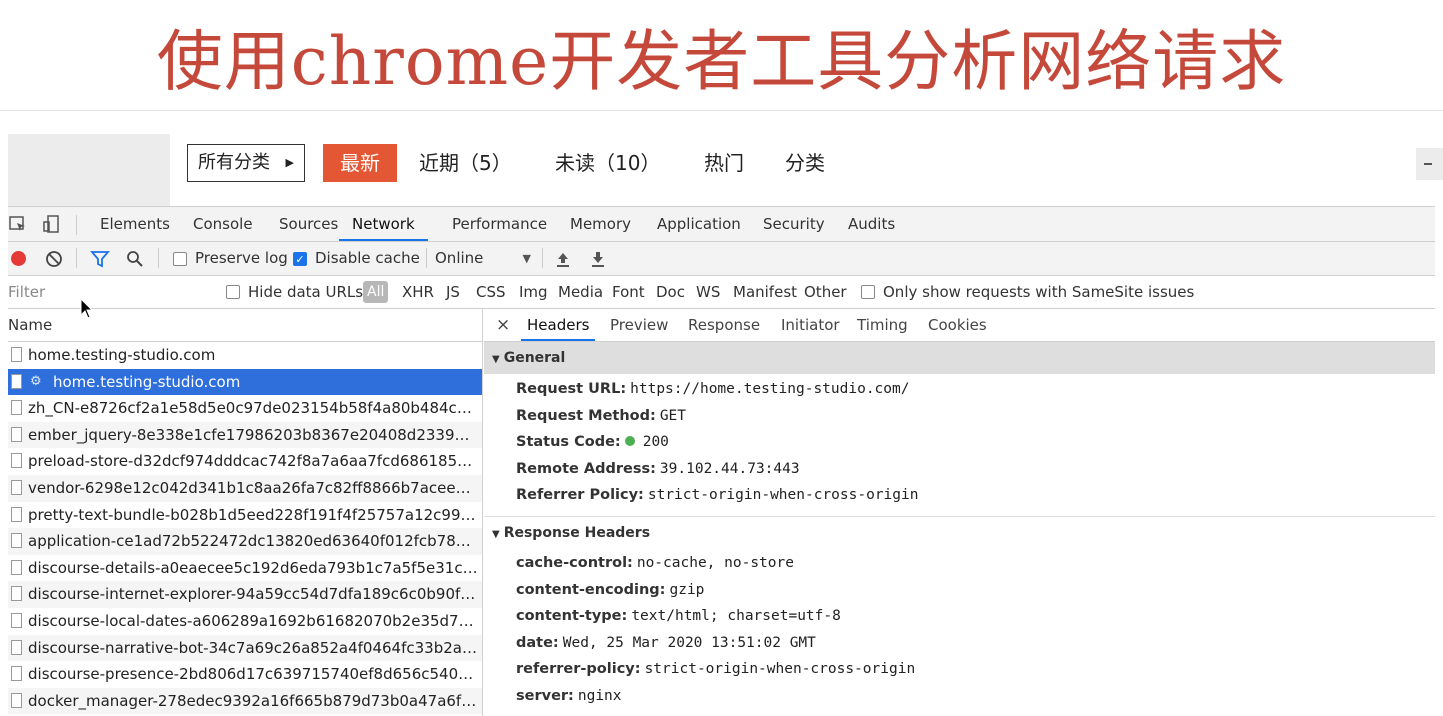 The image size is (1443, 716). Describe the element at coordinates (572, 616) in the screenshot. I see `header-key: content-type:` at that location.